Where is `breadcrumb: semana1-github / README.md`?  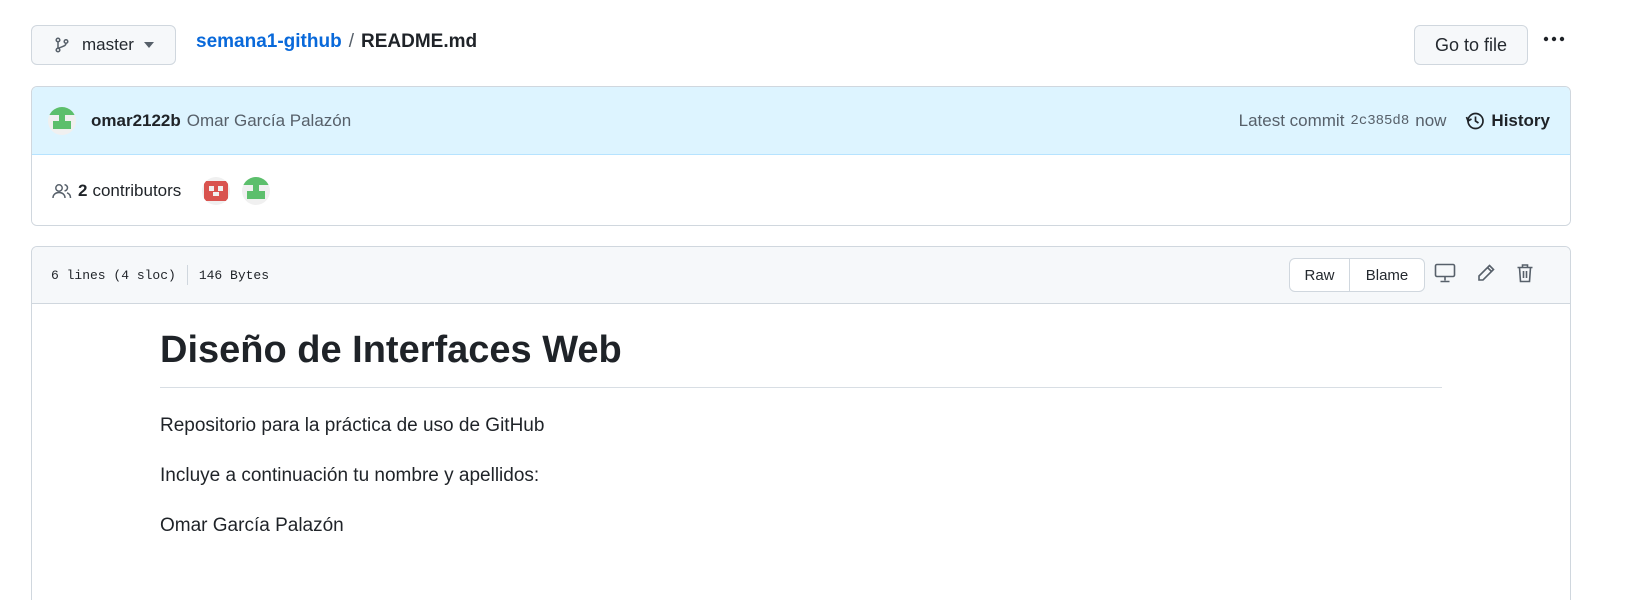
breadcrumb: semana1-github / README.md is located at coordinates (336, 42).